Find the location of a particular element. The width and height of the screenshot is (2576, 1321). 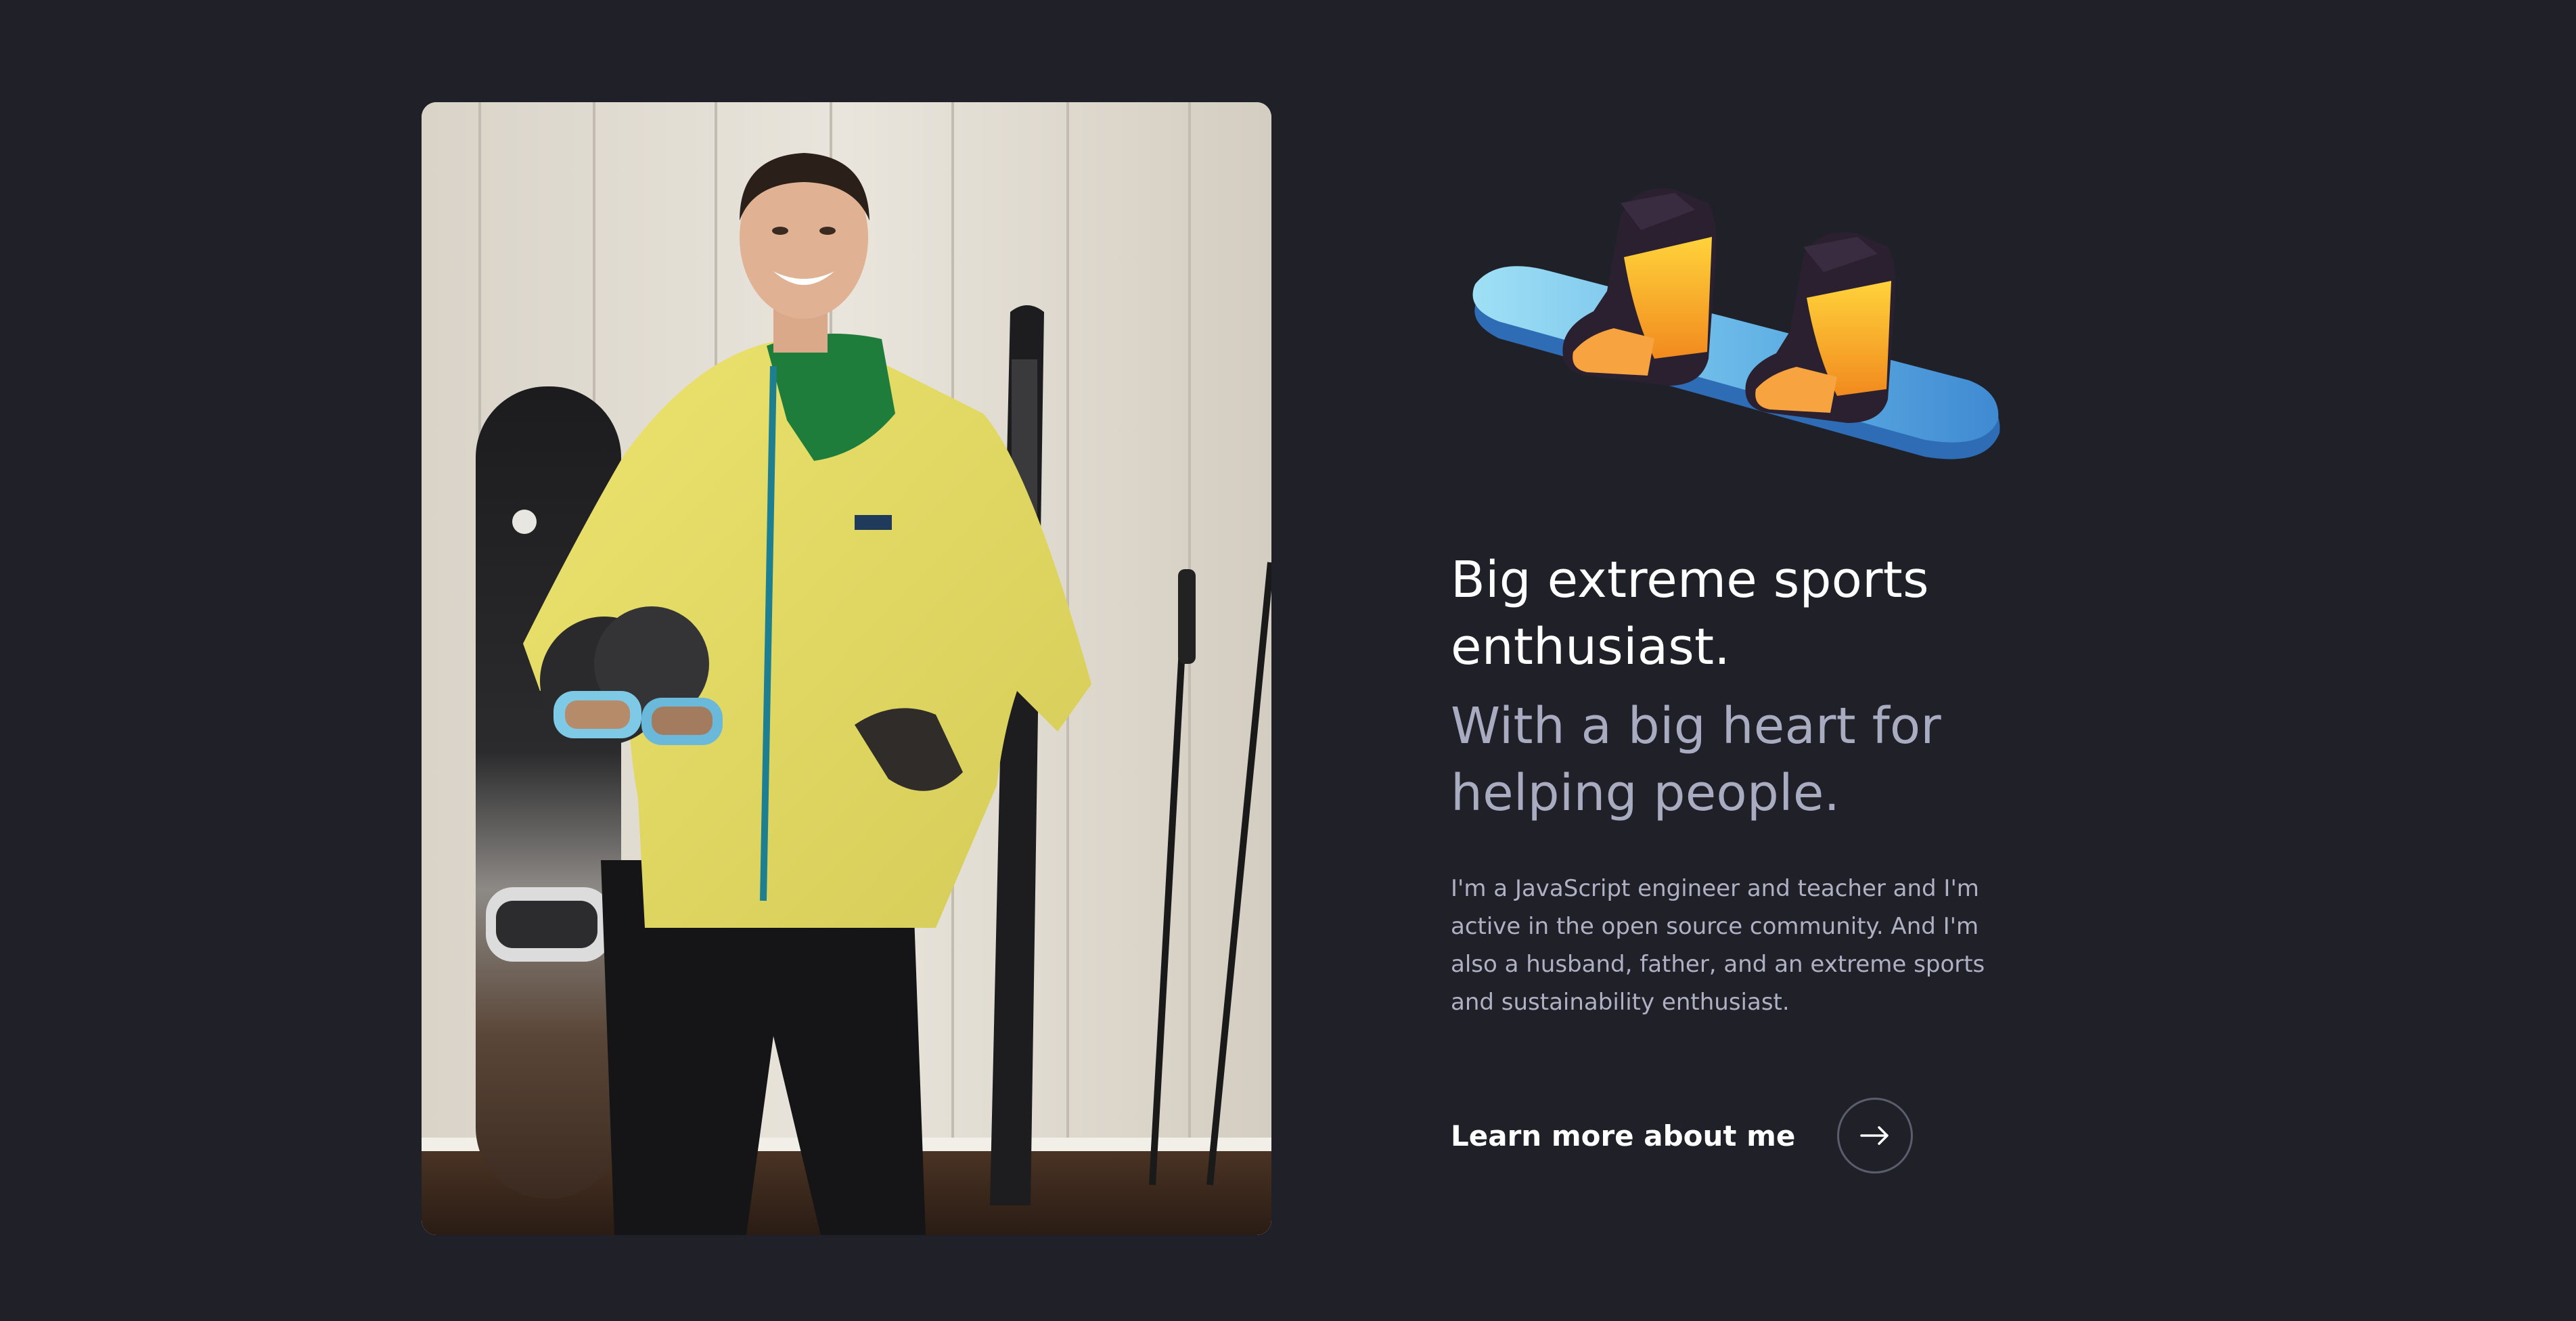

arrow-right-icon is located at coordinates (1875, 1135).